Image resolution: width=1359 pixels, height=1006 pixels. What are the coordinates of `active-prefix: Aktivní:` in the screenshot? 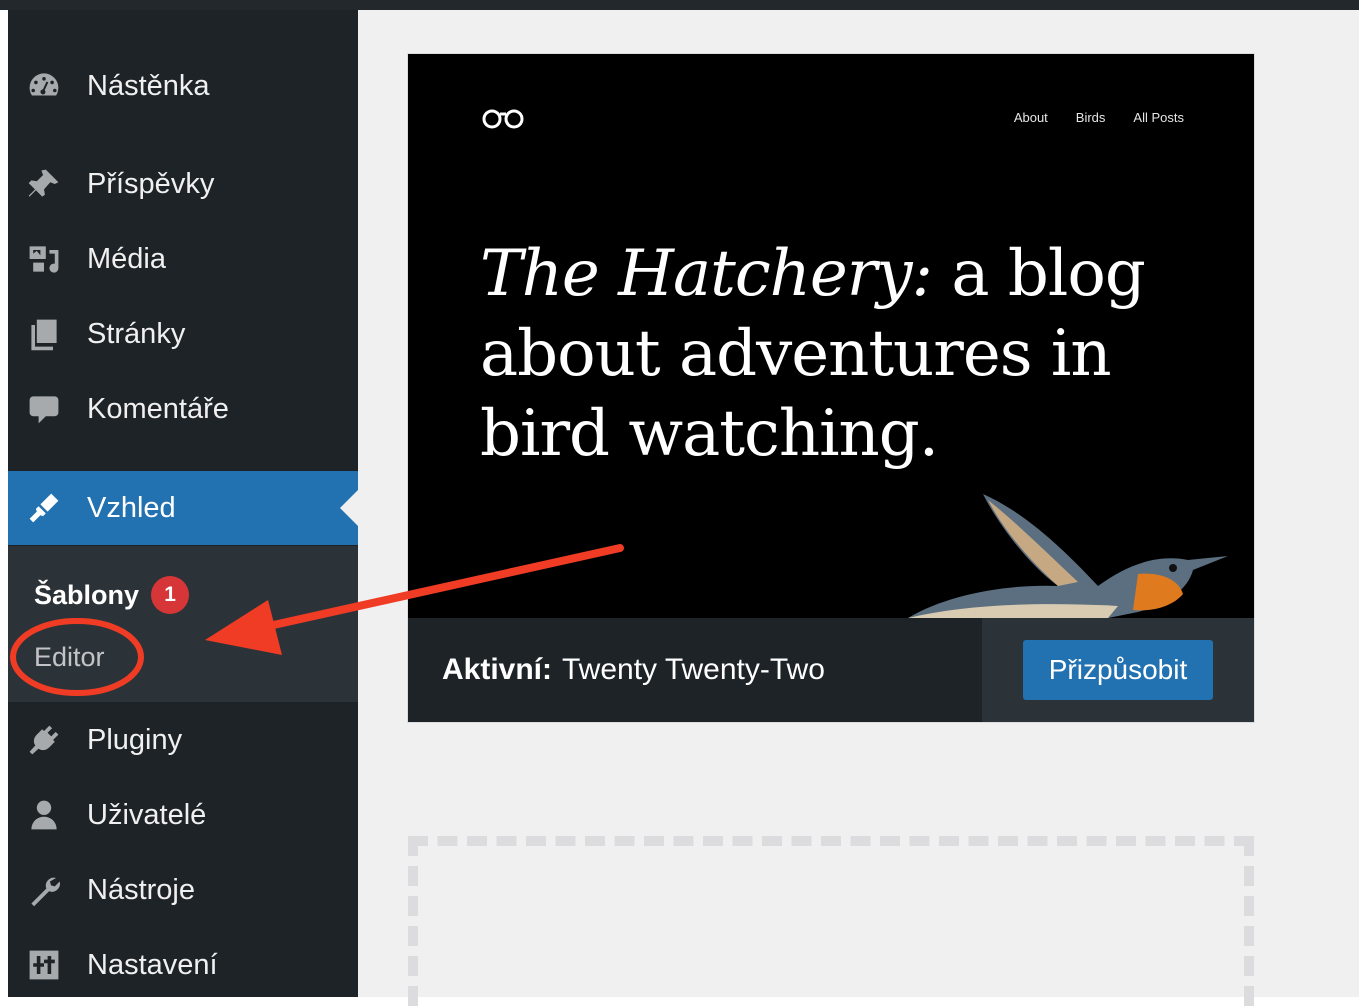 It's located at (497, 669).